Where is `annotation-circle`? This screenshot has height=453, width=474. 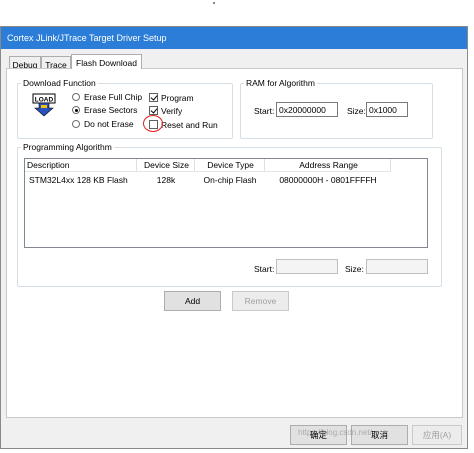 annotation-circle is located at coordinates (153, 123).